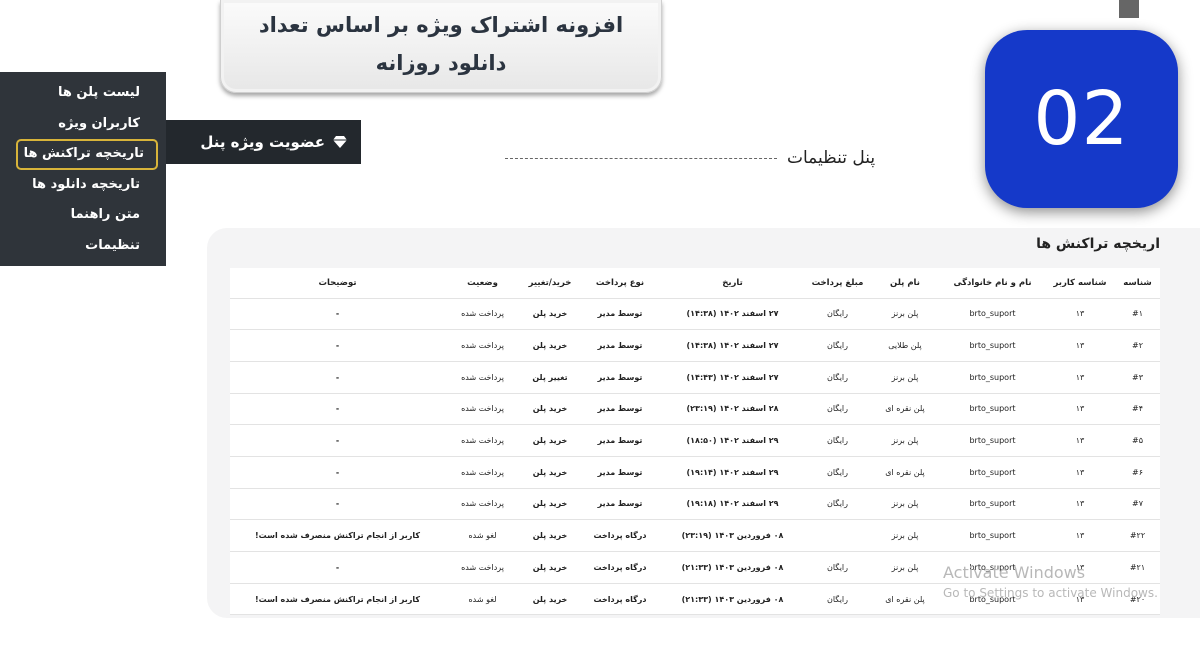 This screenshot has width=1200, height=657. Describe the element at coordinates (1080, 283) in the screenshot. I see `header-user-id: شناسه کاربر` at that location.